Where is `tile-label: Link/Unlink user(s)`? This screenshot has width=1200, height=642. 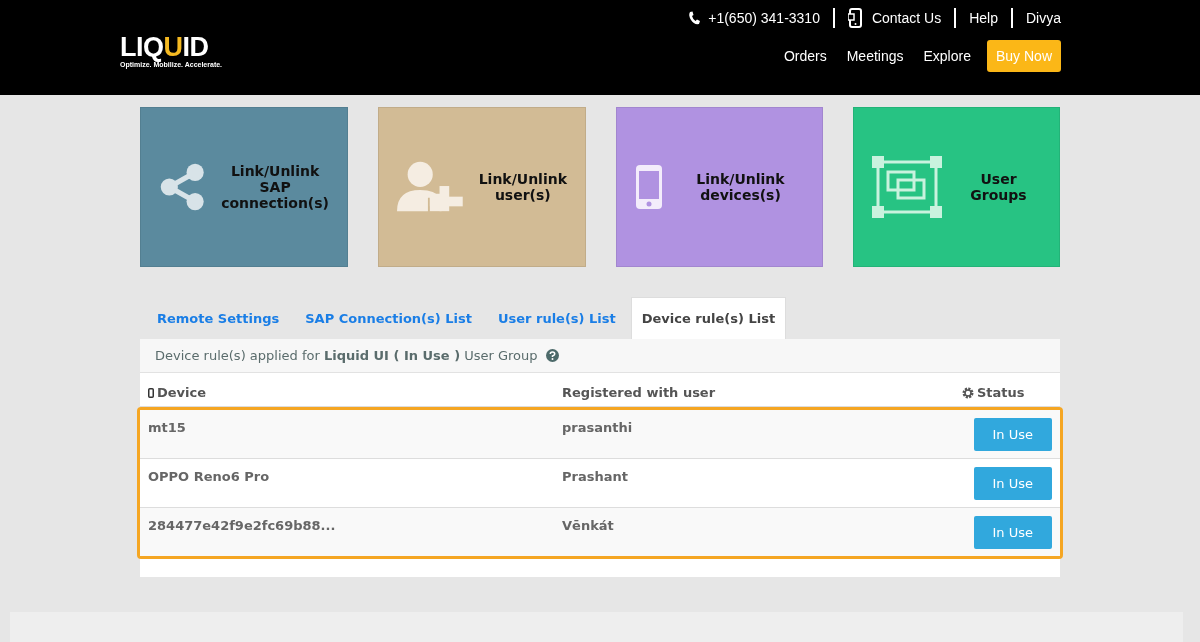 tile-label: Link/Unlink user(s) is located at coordinates (522, 187).